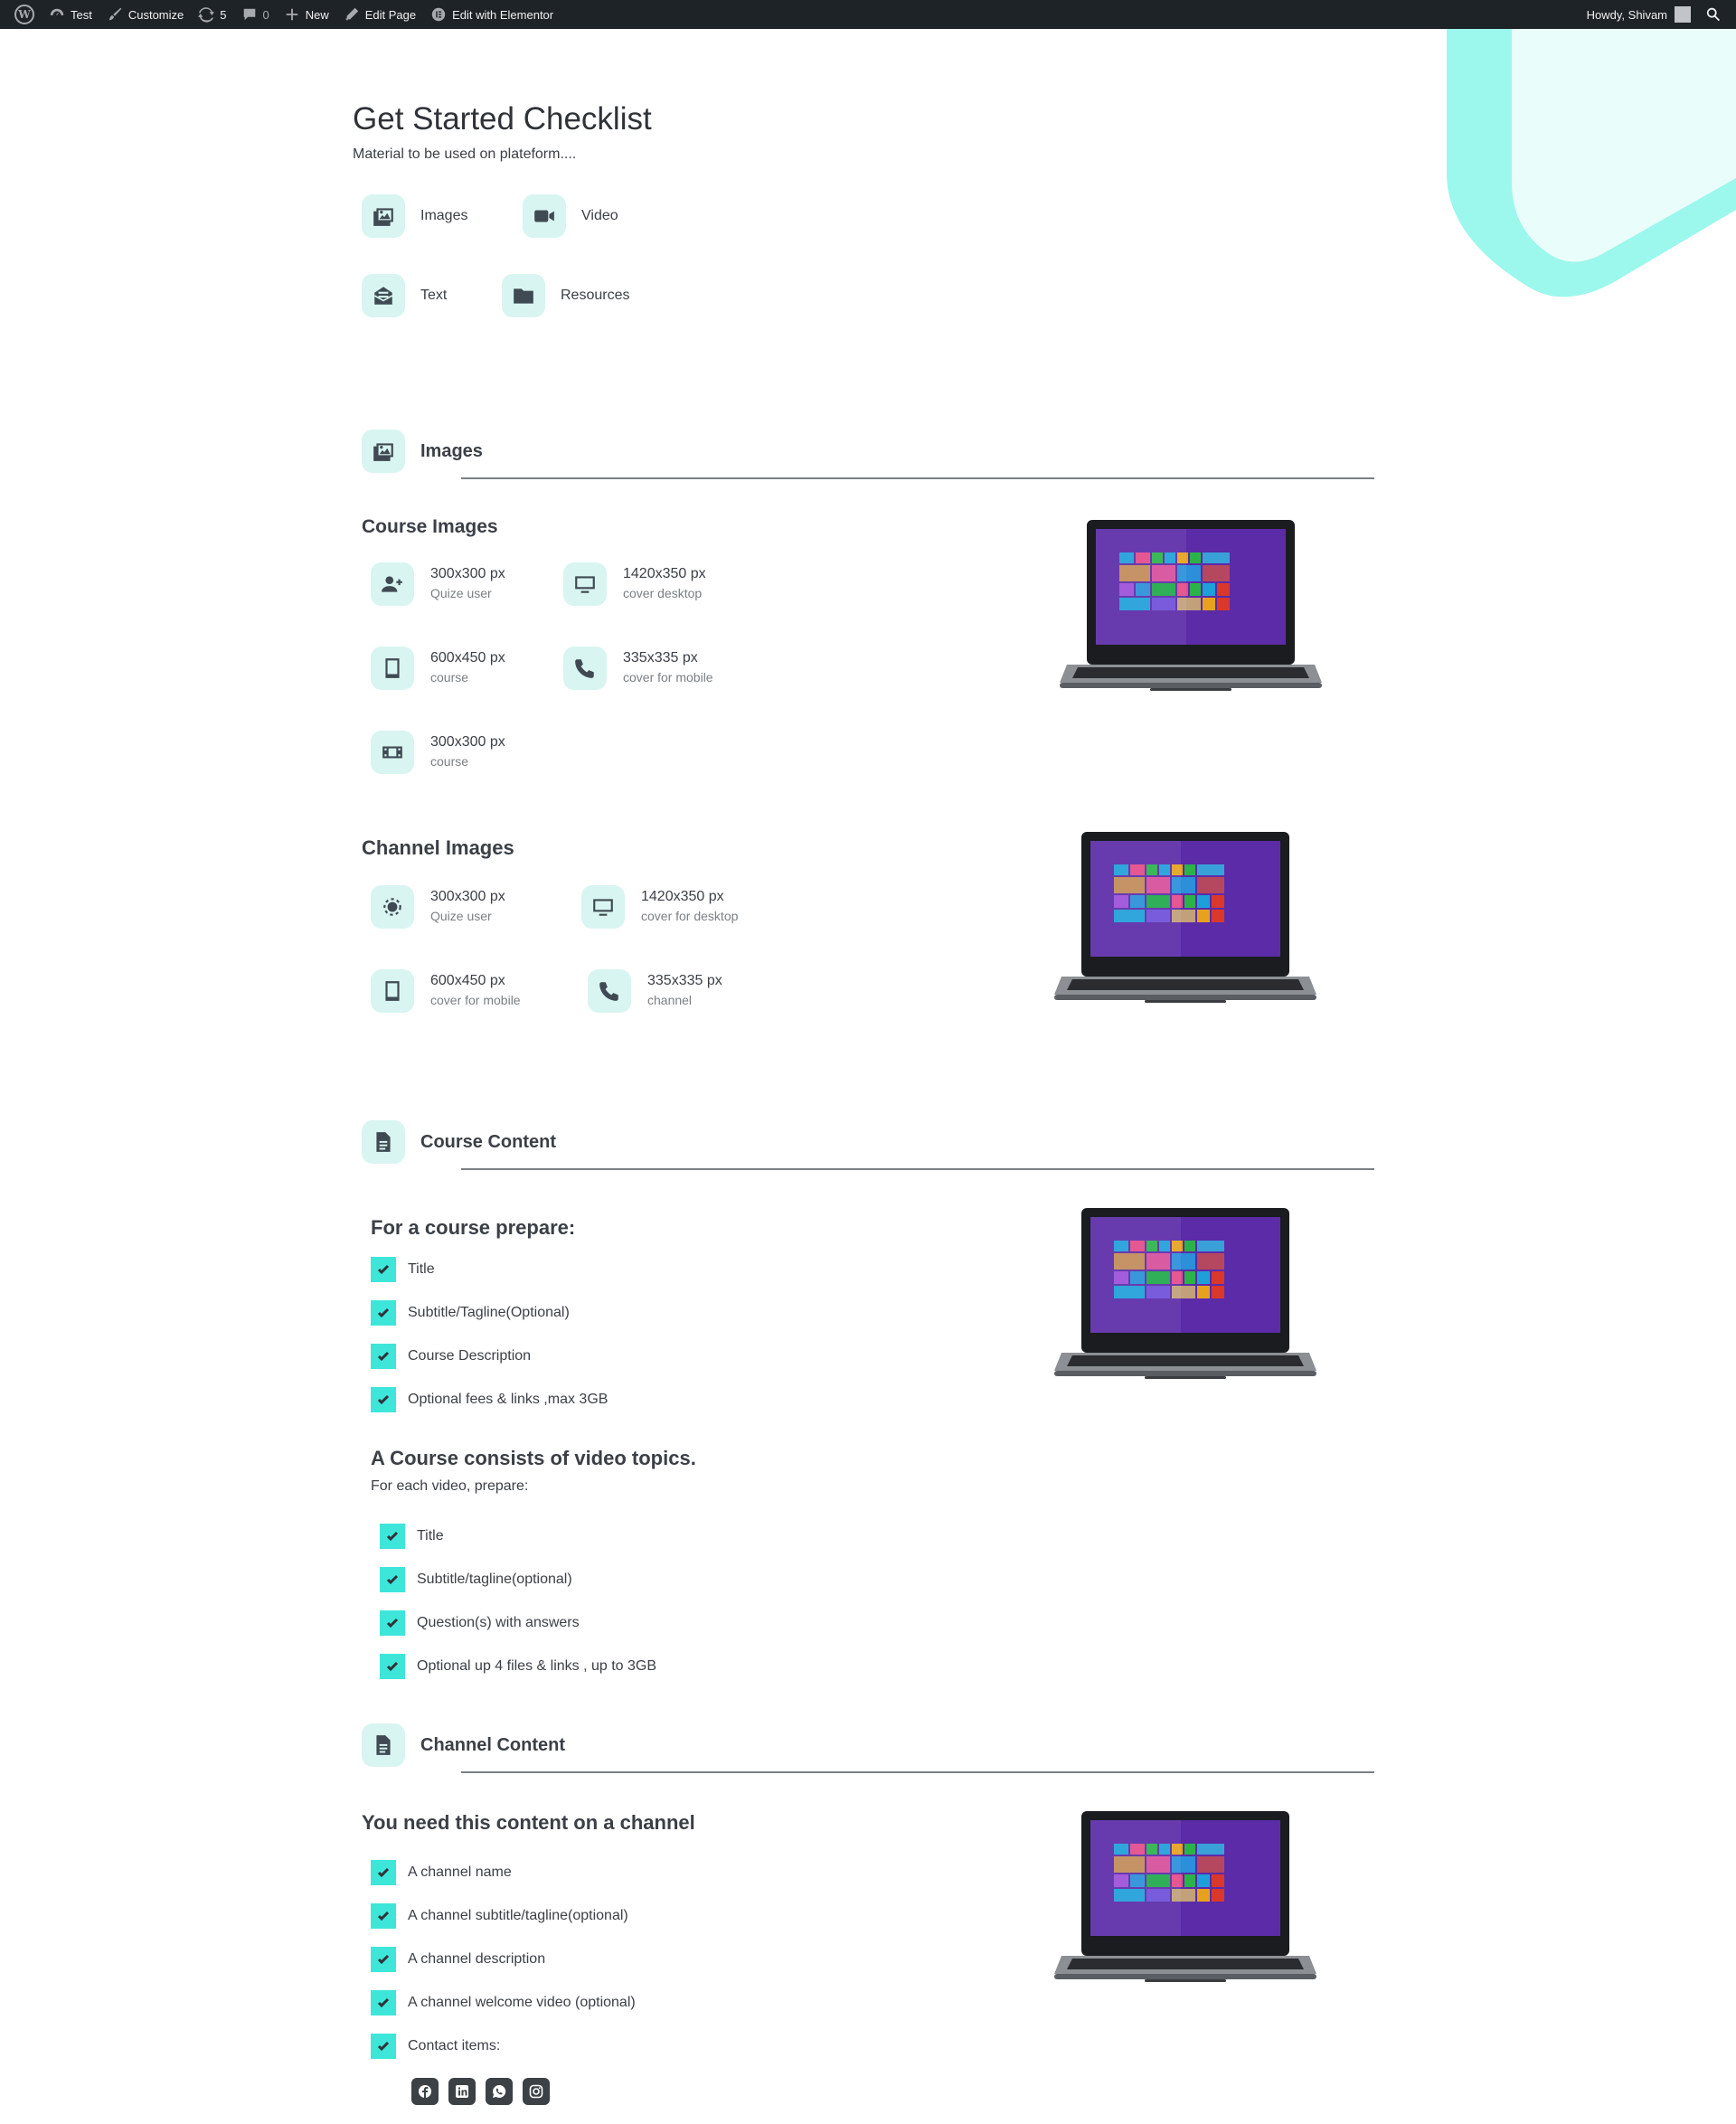 The height and width of the screenshot is (2124, 1736). I want to click on new-content-menu: New, so click(307, 14).